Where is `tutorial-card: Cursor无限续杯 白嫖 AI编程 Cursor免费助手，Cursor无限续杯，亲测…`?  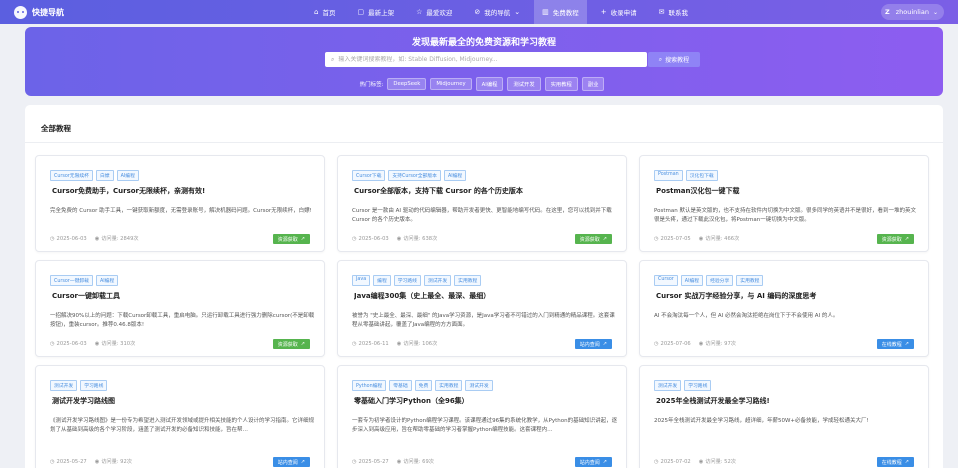 tutorial-card: Cursor无限续杯 白嫖 AI编程 Cursor免费助手，Cursor无限续杯，亲测… is located at coordinates (180, 203).